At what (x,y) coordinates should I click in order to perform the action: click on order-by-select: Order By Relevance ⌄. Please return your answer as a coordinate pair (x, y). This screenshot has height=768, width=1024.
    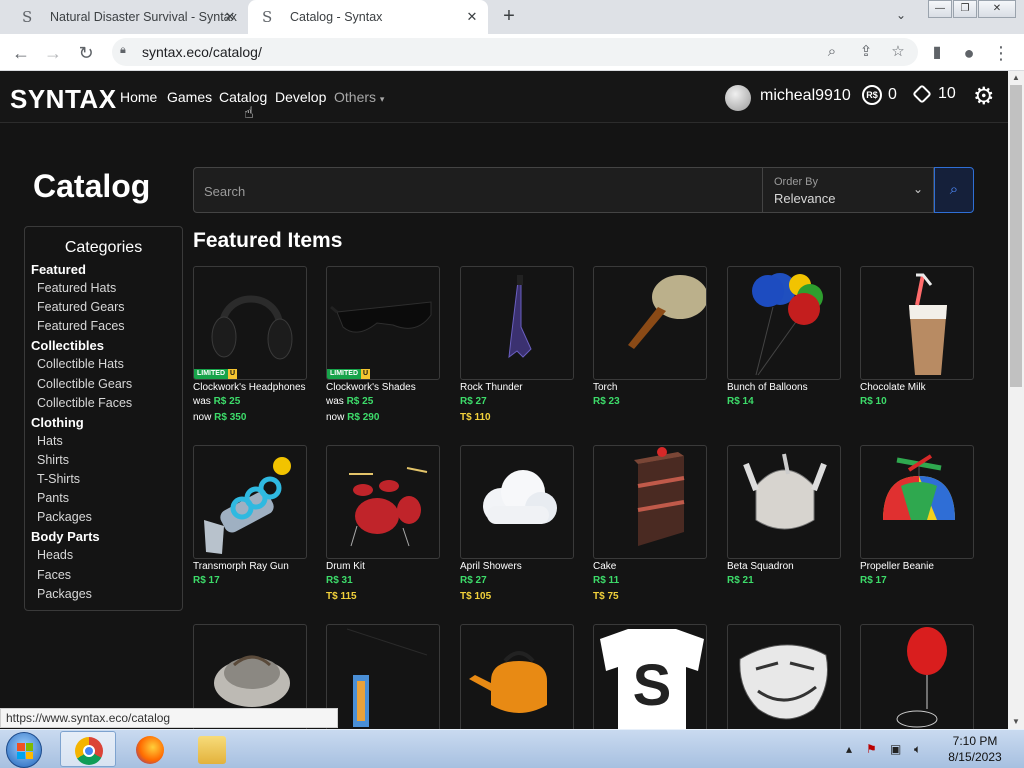
    Looking at the image, I should click on (848, 190).